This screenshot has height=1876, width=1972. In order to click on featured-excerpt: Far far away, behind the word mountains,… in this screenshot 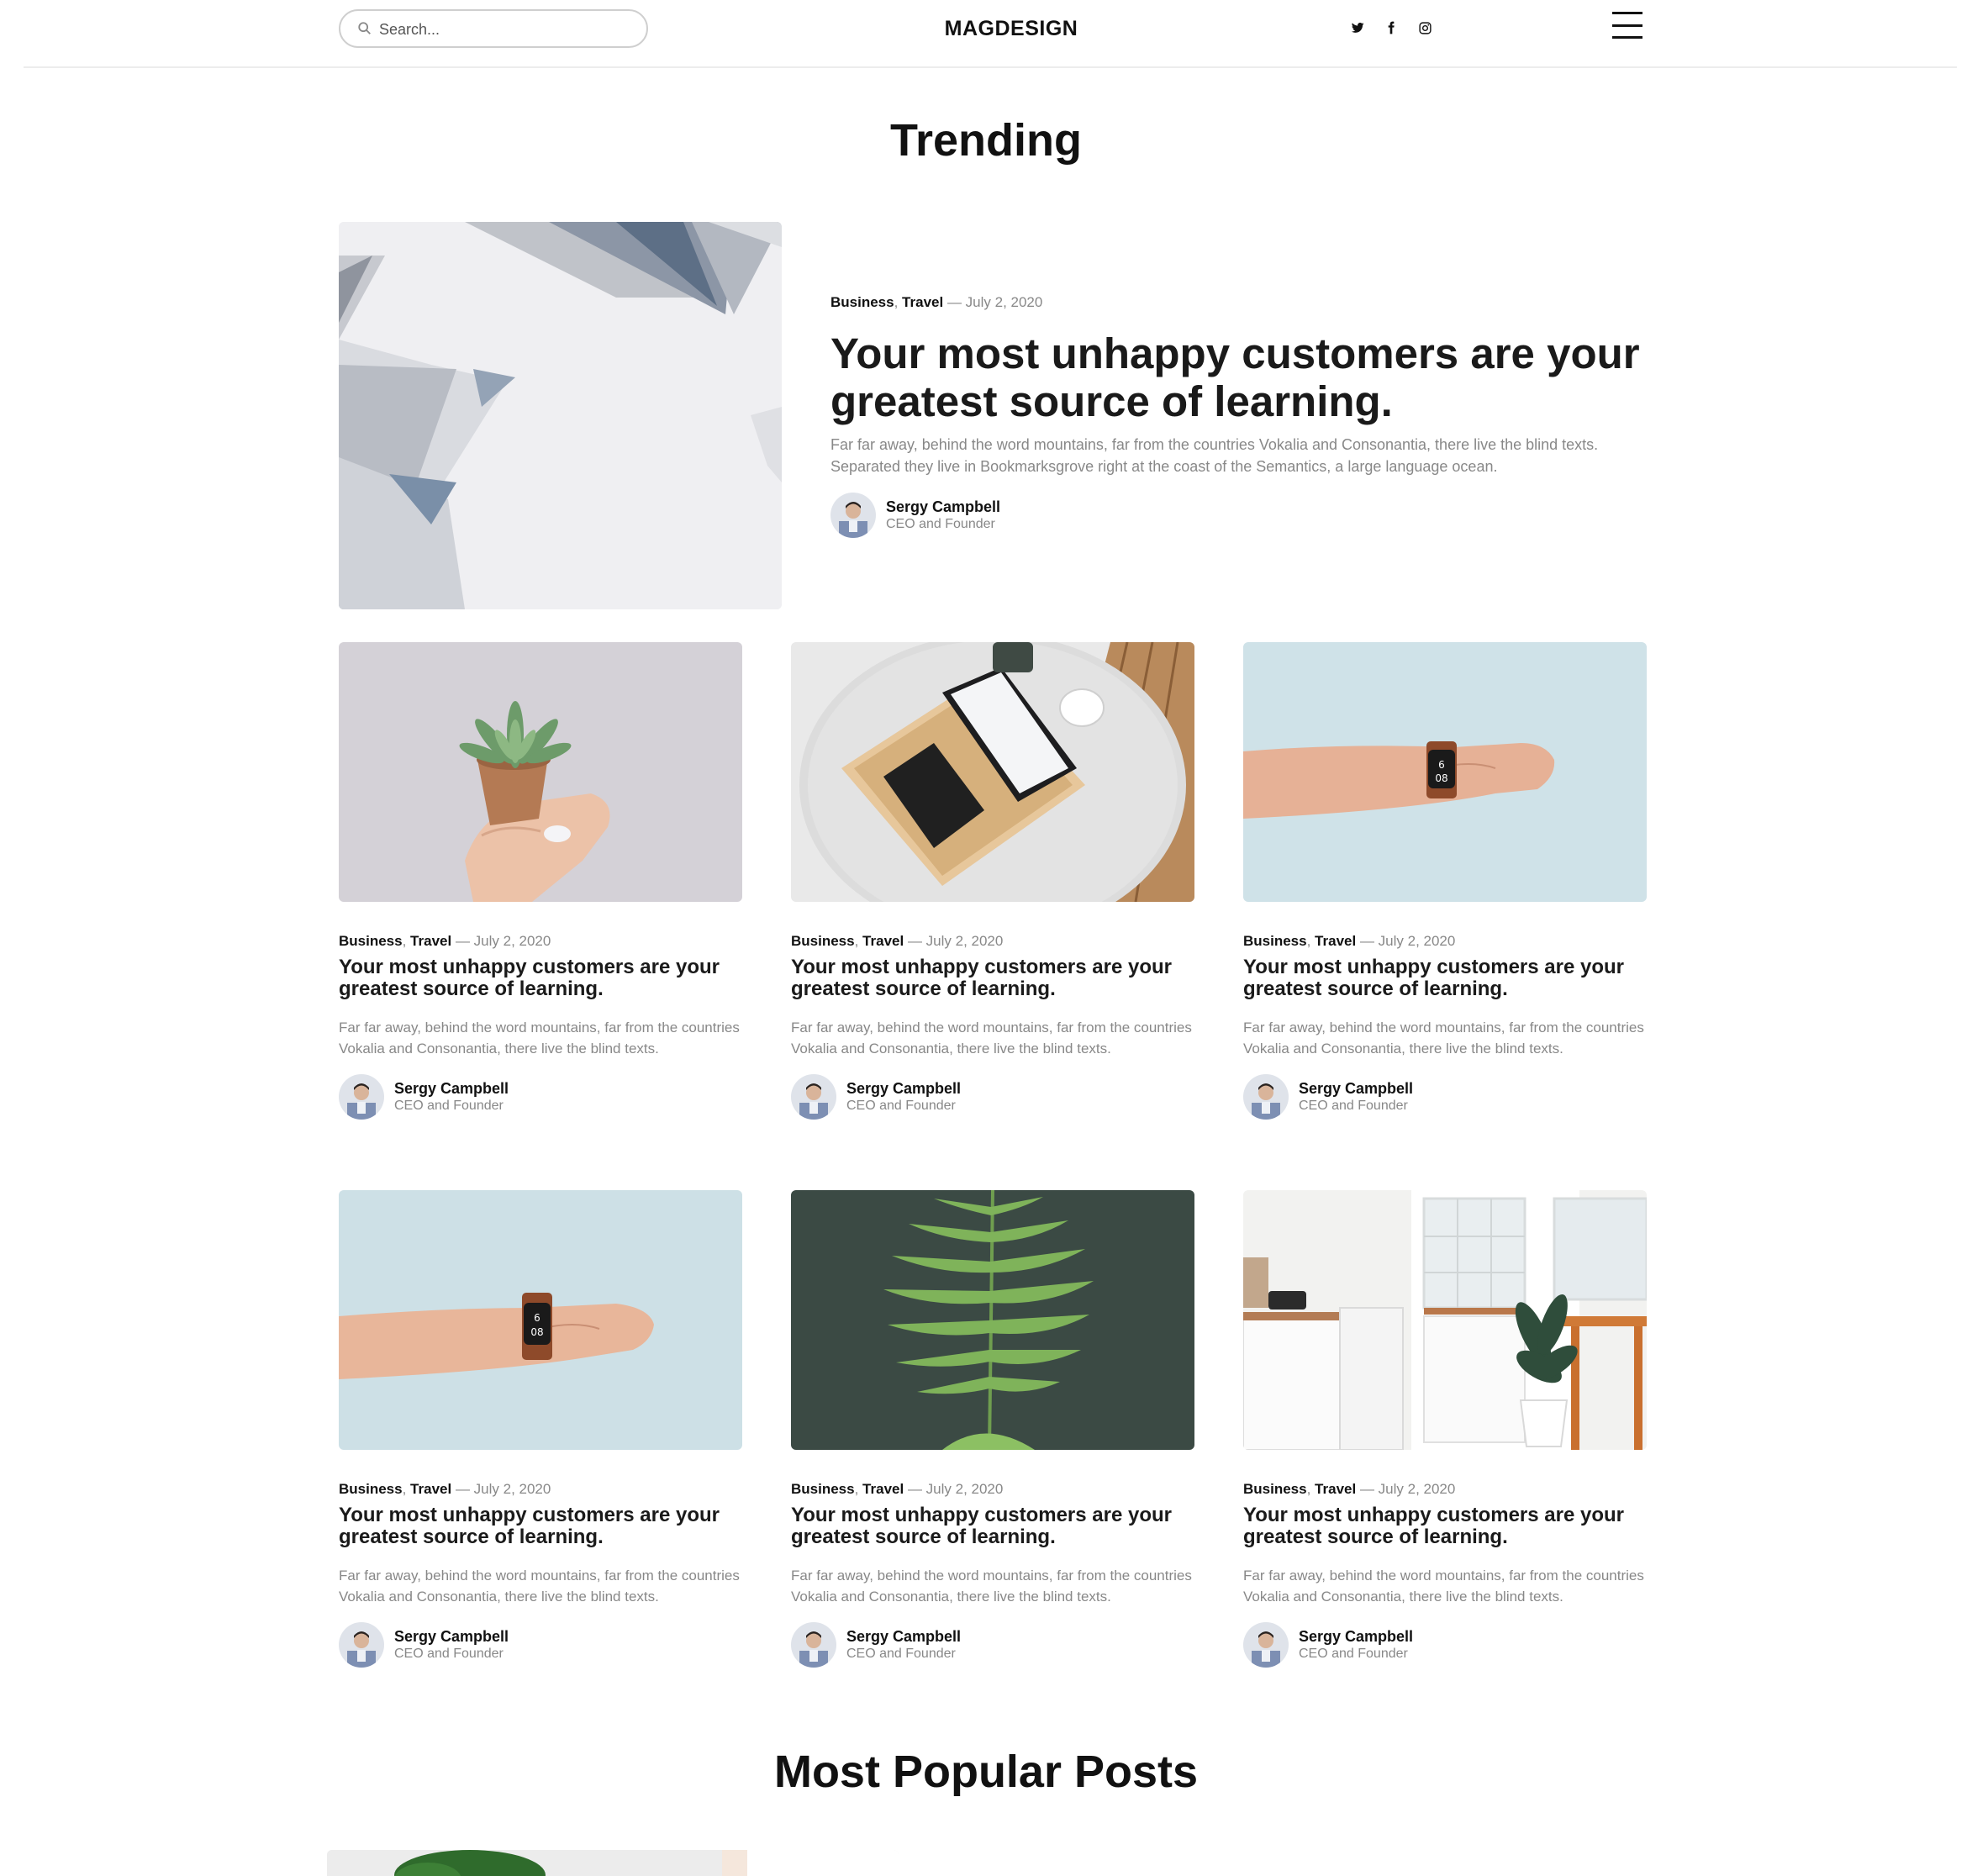, I will do `click(1214, 455)`.